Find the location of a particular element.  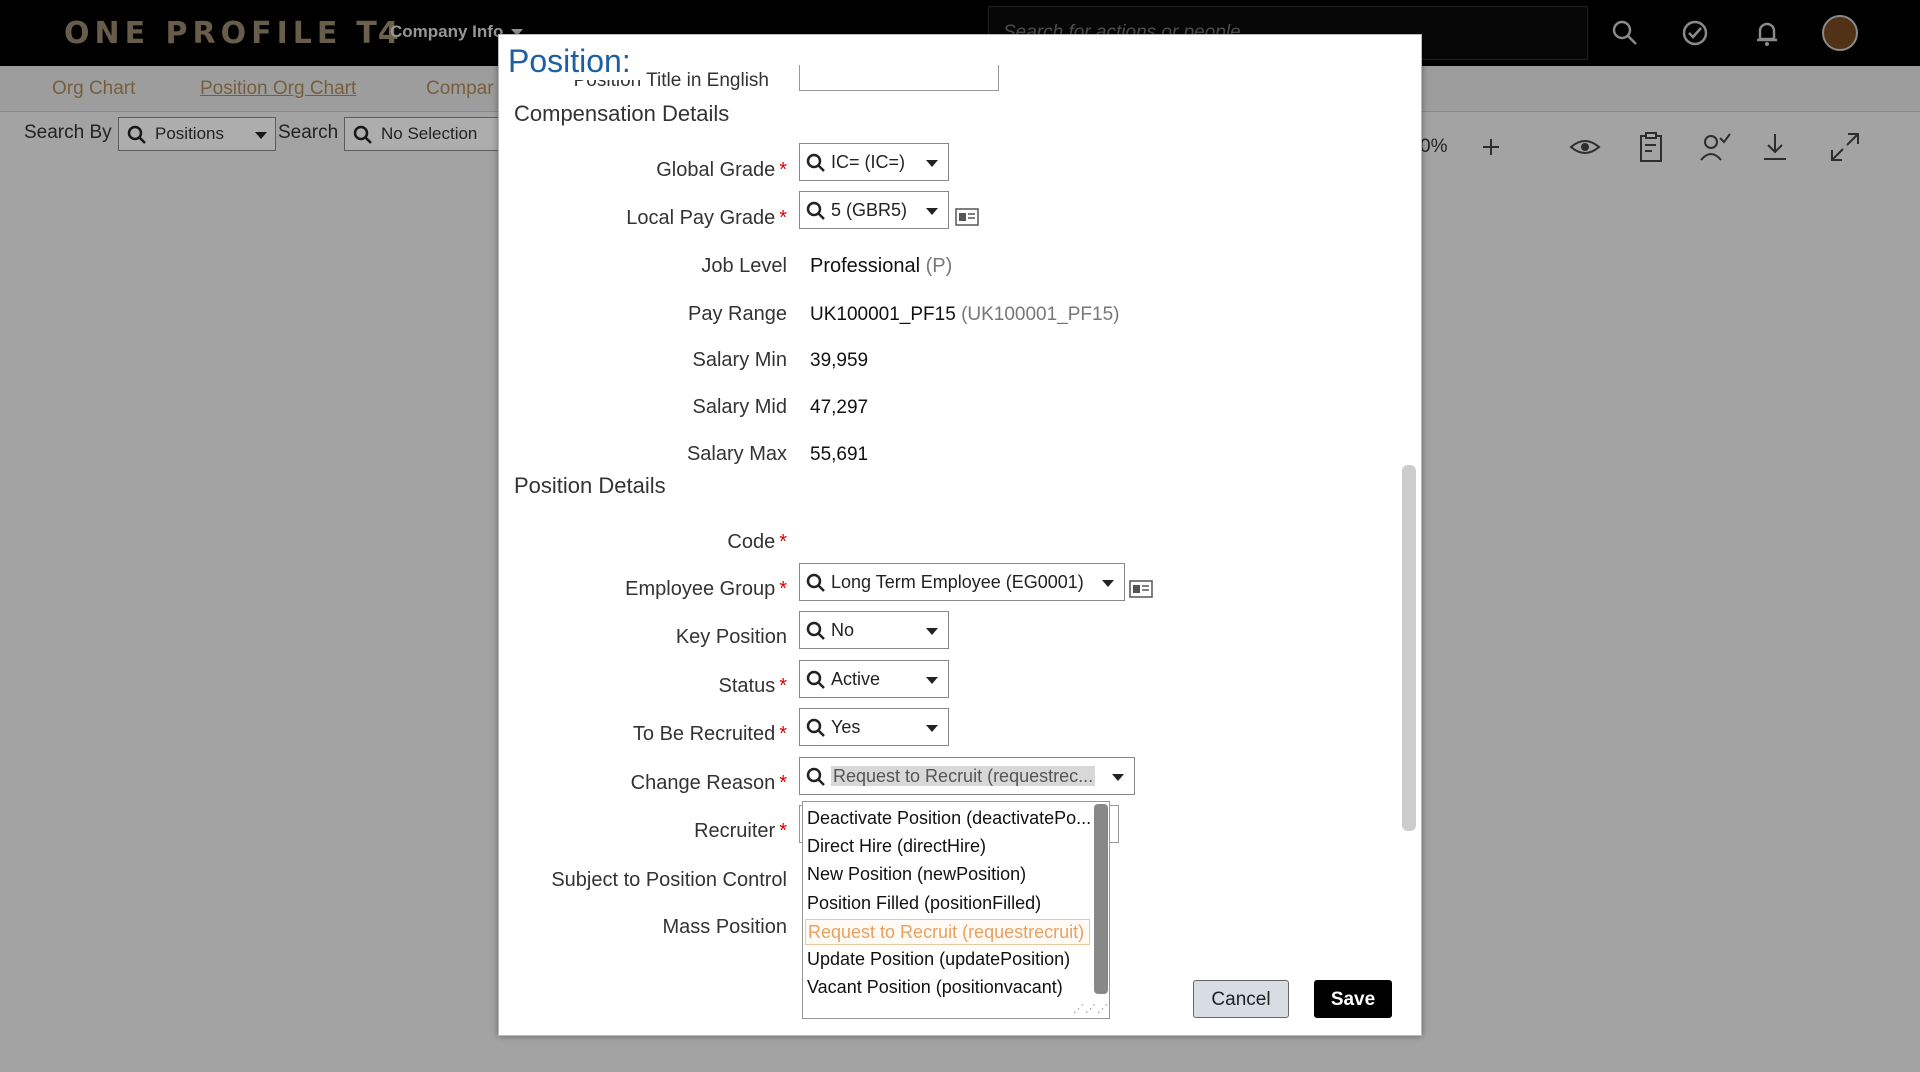

change-reason-label: Change Reason * is located at coordinates (708, 783).